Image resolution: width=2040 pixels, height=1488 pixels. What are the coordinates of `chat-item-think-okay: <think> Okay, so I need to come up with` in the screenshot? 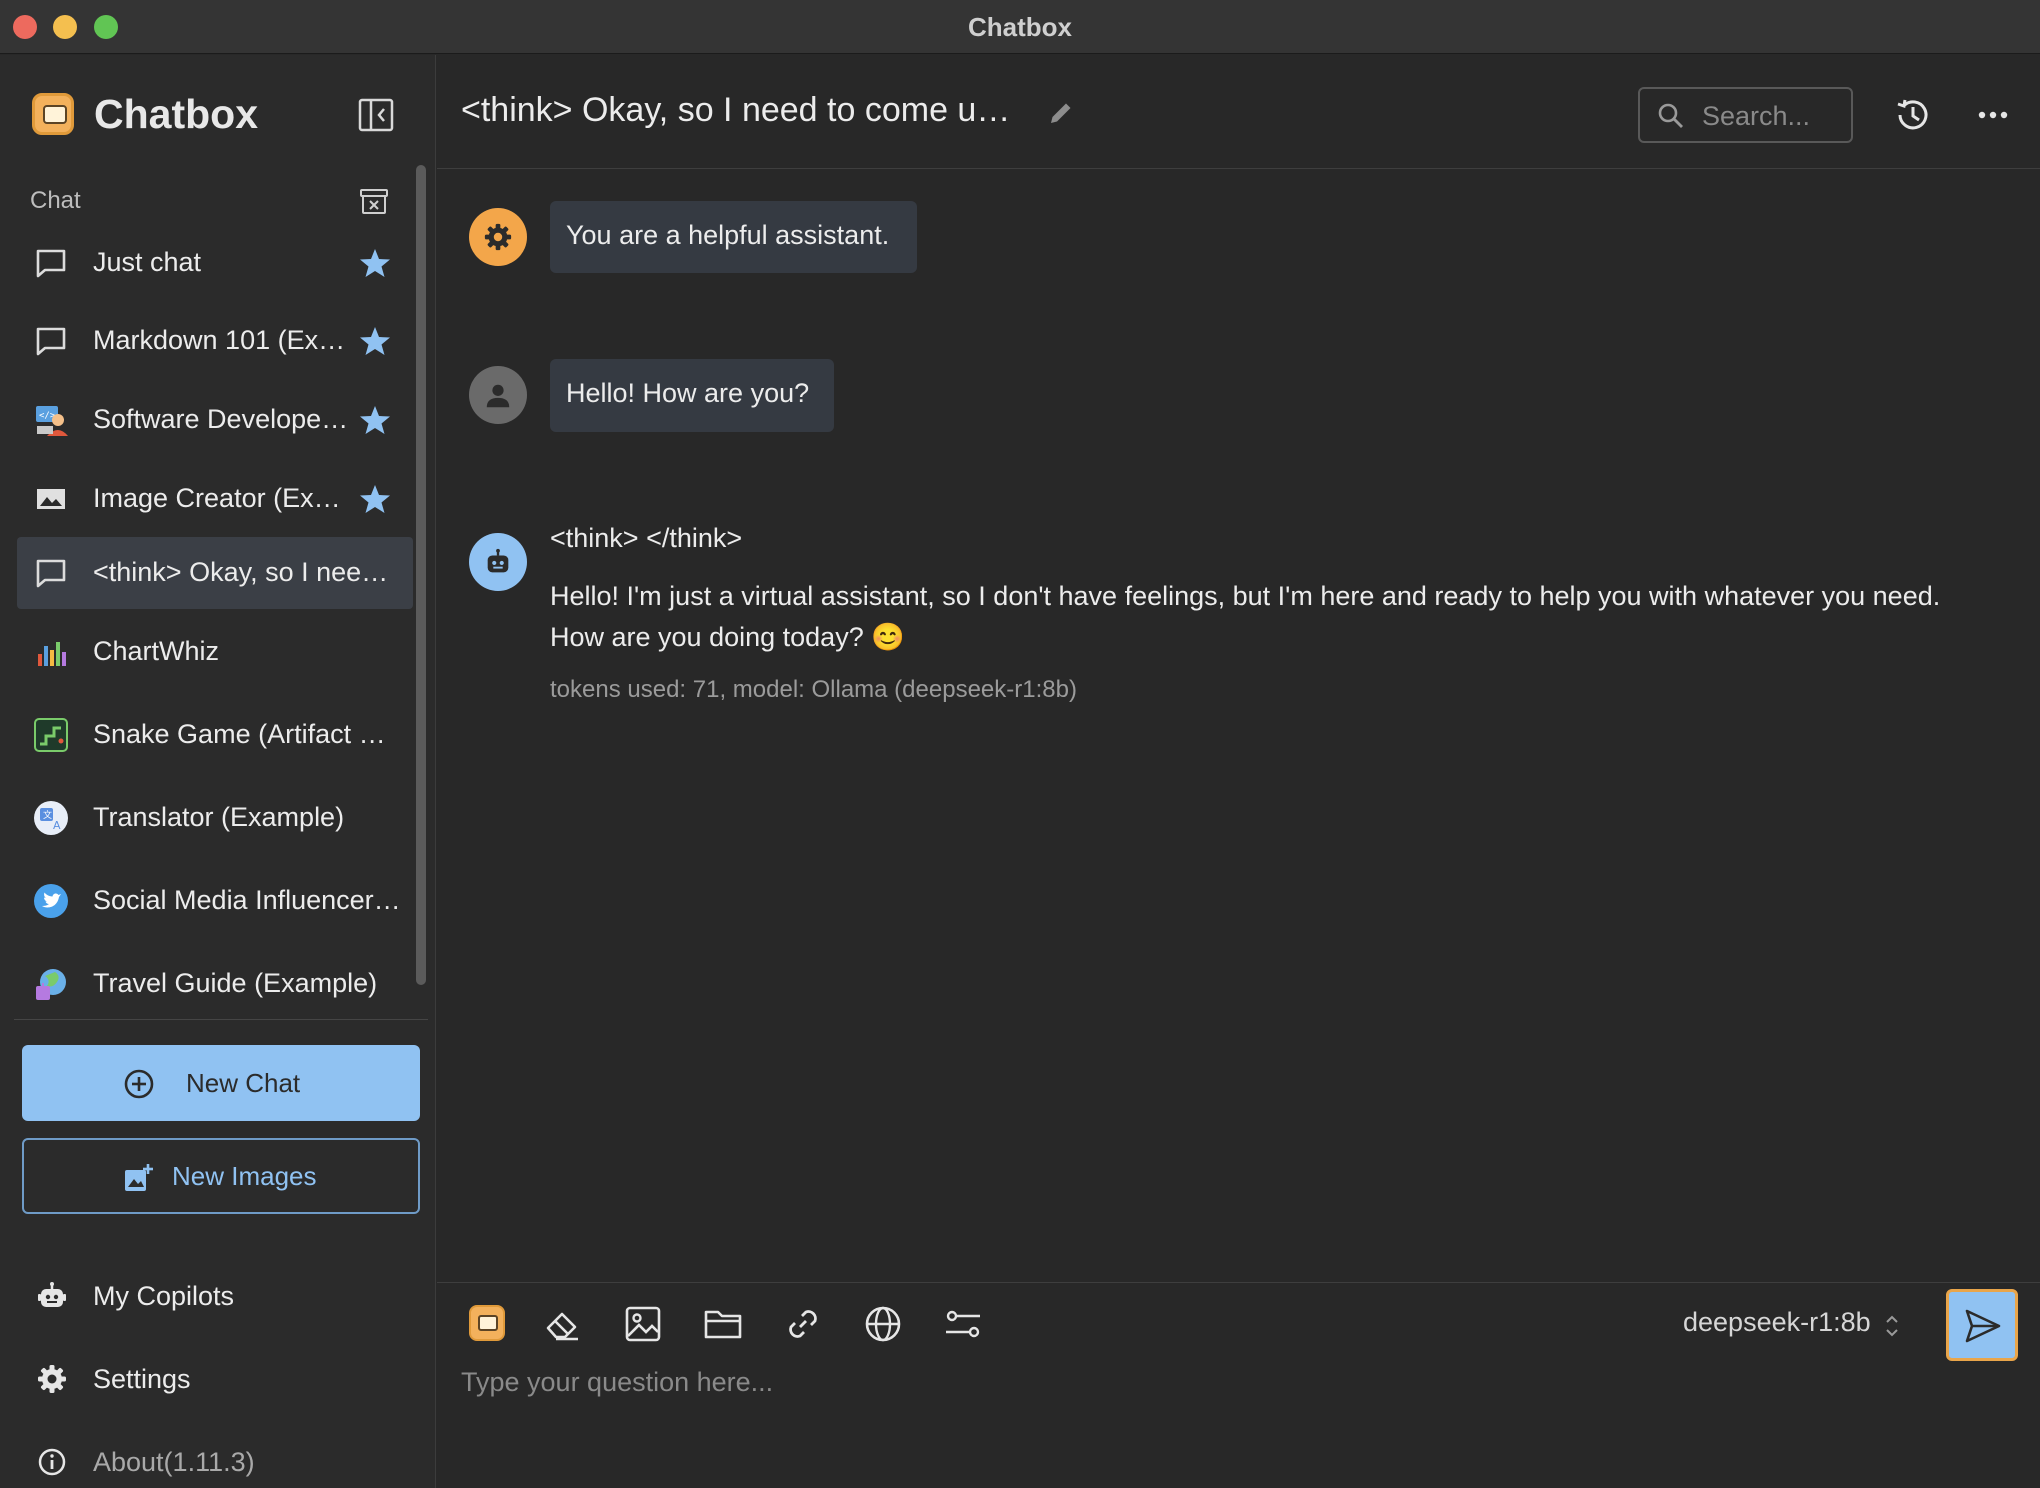 It's located at (215, 573).